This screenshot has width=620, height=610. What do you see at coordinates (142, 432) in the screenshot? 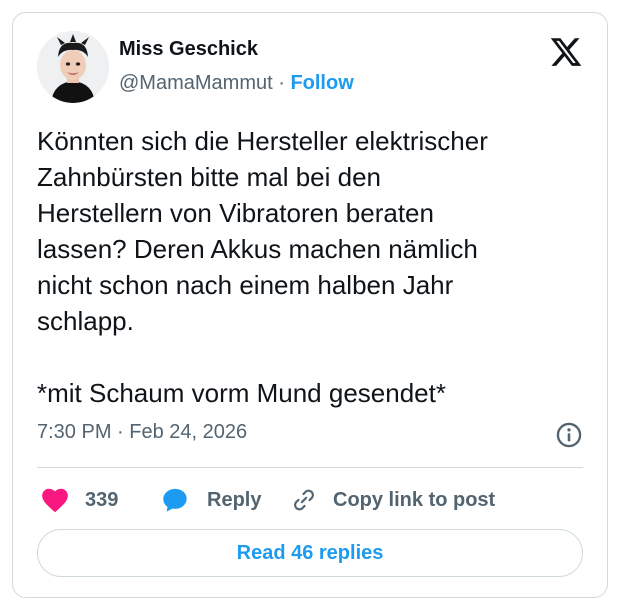
I see `tweet-timestamp: 7:30 PM · Feb 24, 2026` at bounding box center [142, 432].